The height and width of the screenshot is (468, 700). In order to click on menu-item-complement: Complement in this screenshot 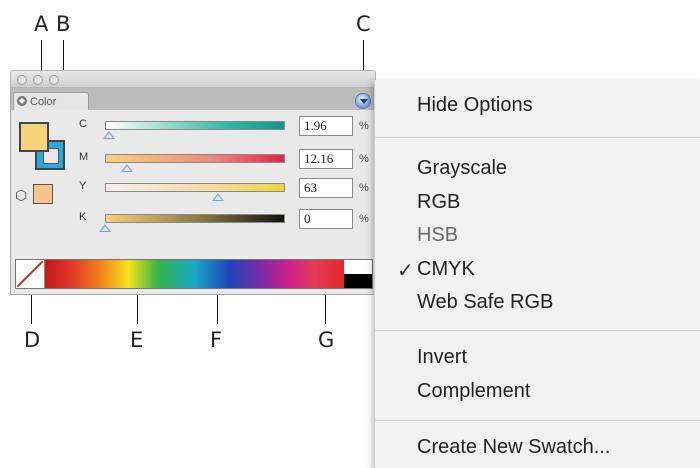, I will do `click(473, 391)`.